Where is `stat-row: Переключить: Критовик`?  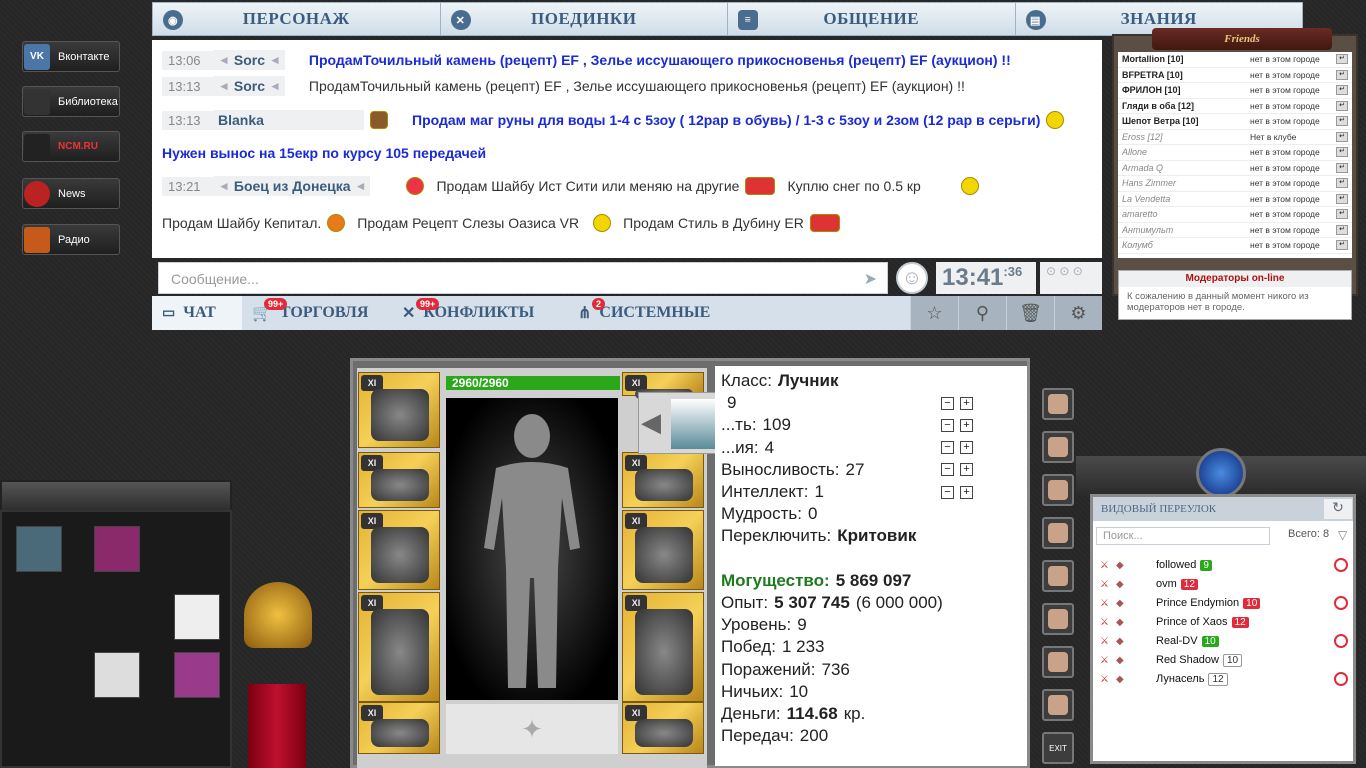 stat-row: Переключить: Критовик is located at coordinates (871, 536).